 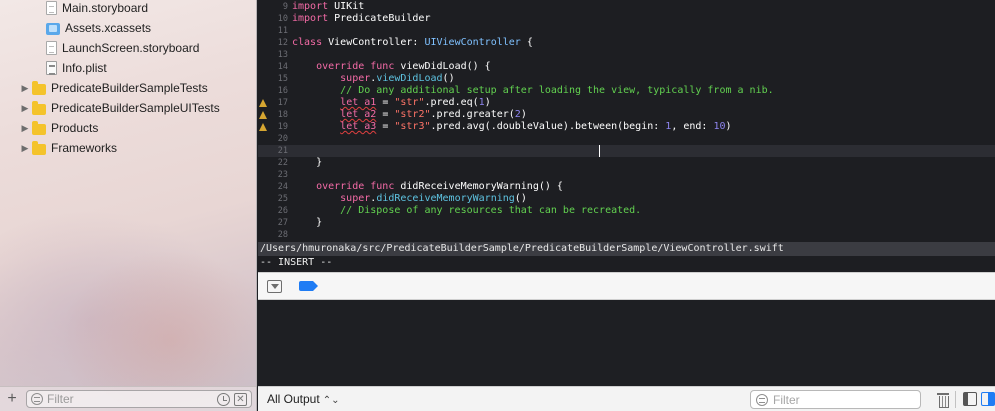 I want to click on trash-icon, so click(x=943, y=400).